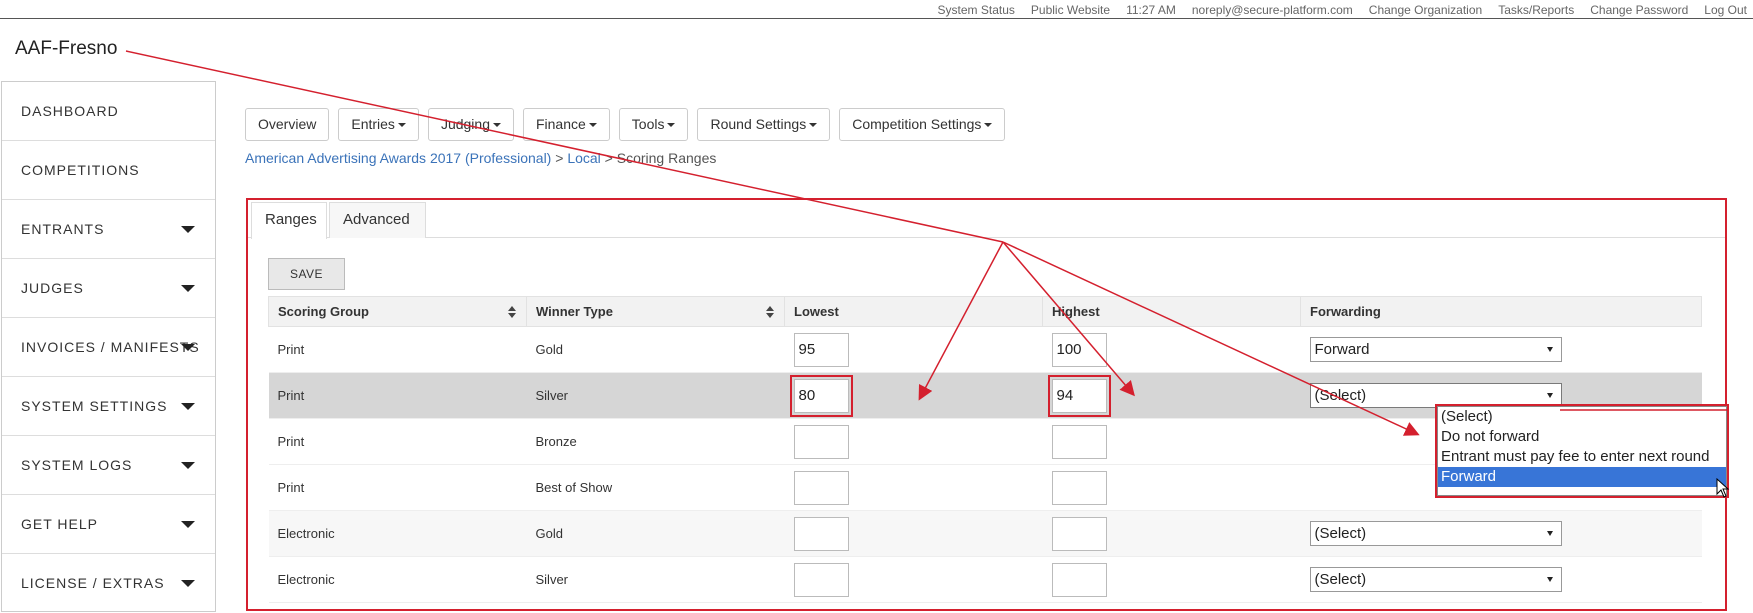 Image resolution: width=1753 pixels, height=613 pixels. What do you see at coordinates (306, 274) in the screenshot?
I see `save-button: SAVE` at bounding box center [306, 274].